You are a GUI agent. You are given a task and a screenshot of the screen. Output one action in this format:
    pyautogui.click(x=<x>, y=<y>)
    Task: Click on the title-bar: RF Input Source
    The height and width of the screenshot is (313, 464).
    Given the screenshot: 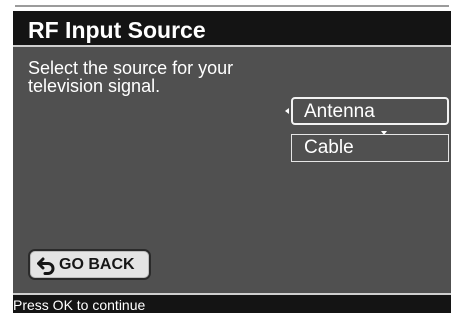 What is the action you would take?
    pyautogui.click(x=232, y=29)
    